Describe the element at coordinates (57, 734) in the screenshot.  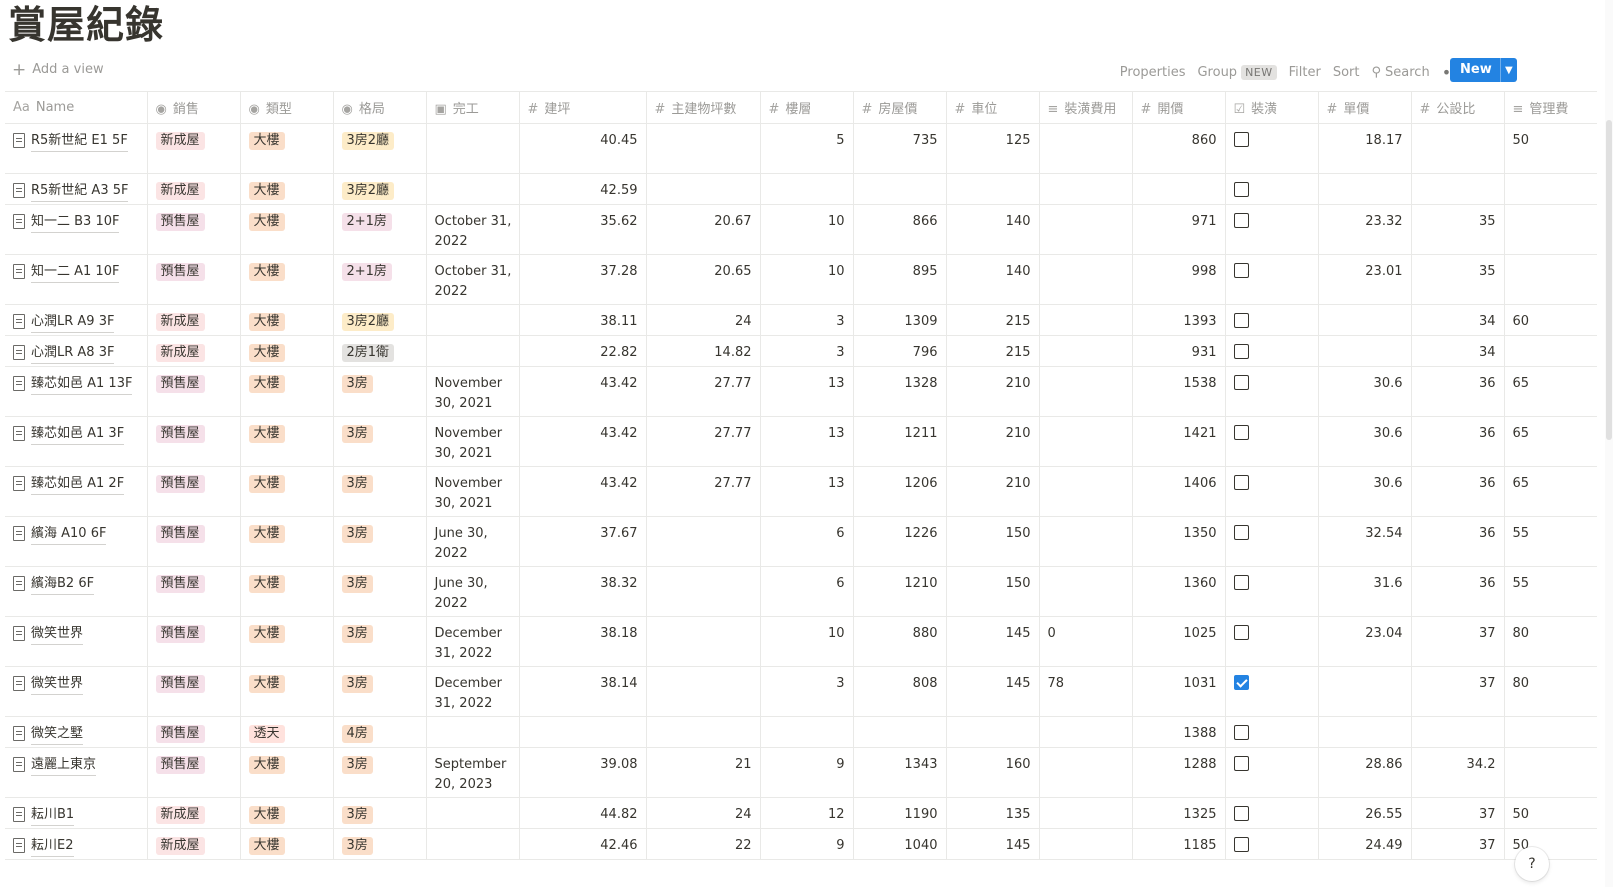
I see `row-title-text: 微笑之墅` at that location.